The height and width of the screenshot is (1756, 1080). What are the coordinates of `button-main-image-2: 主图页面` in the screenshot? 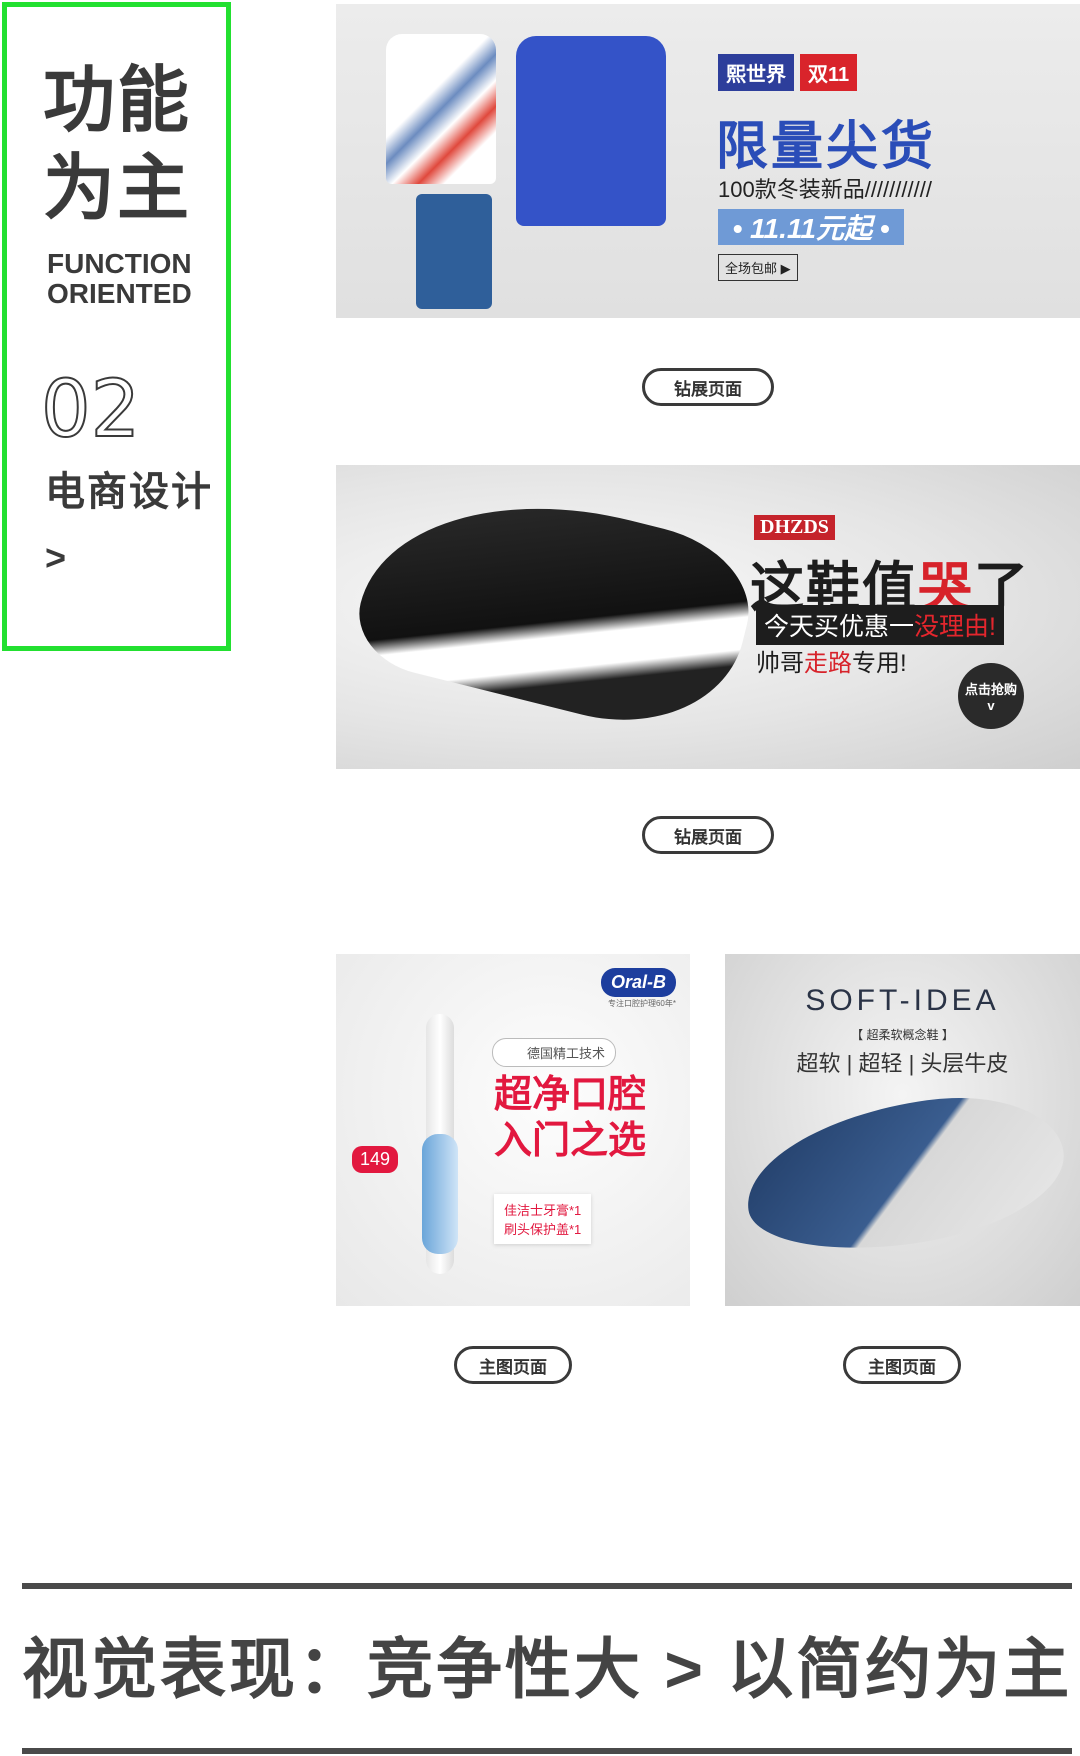 It's located at (902, 1365).